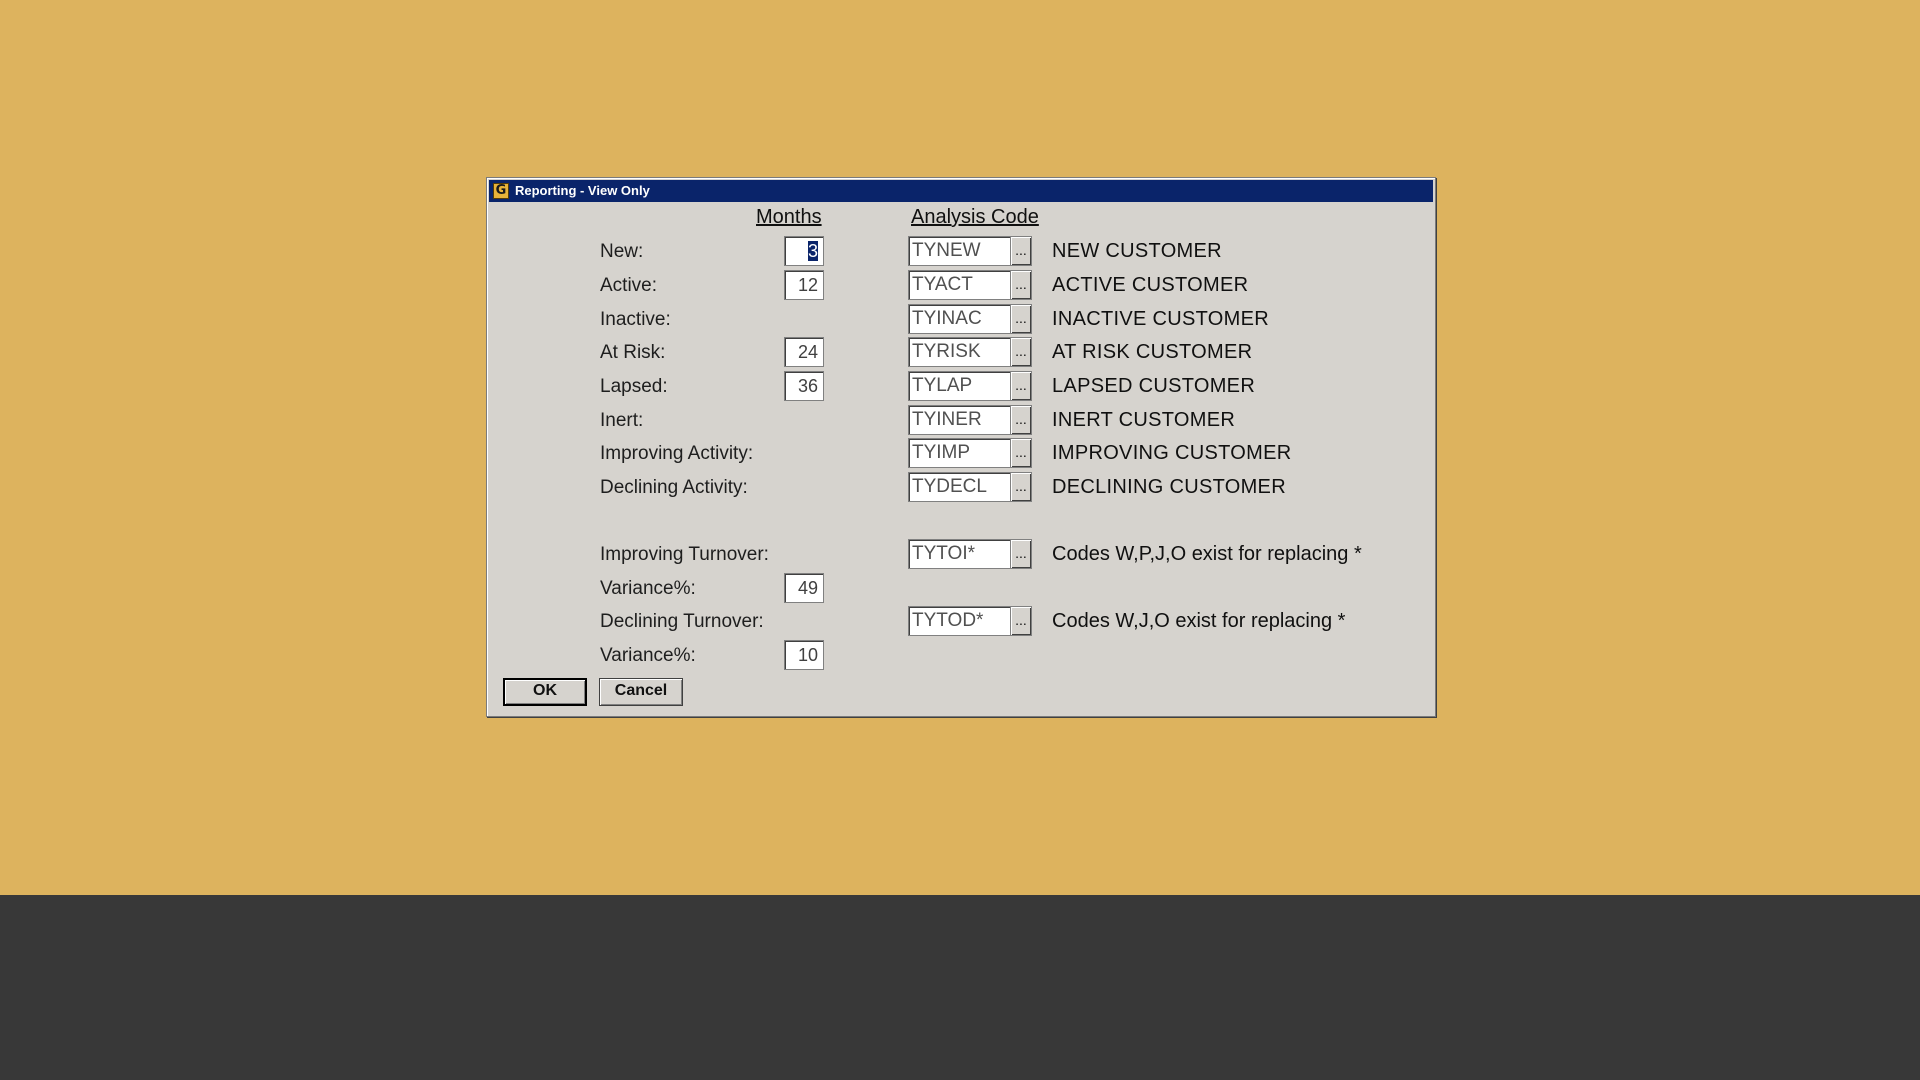  Describe the element at coordinates (635, 319) in the screenshot. I see `inactive-label: Inactive:` at that location.